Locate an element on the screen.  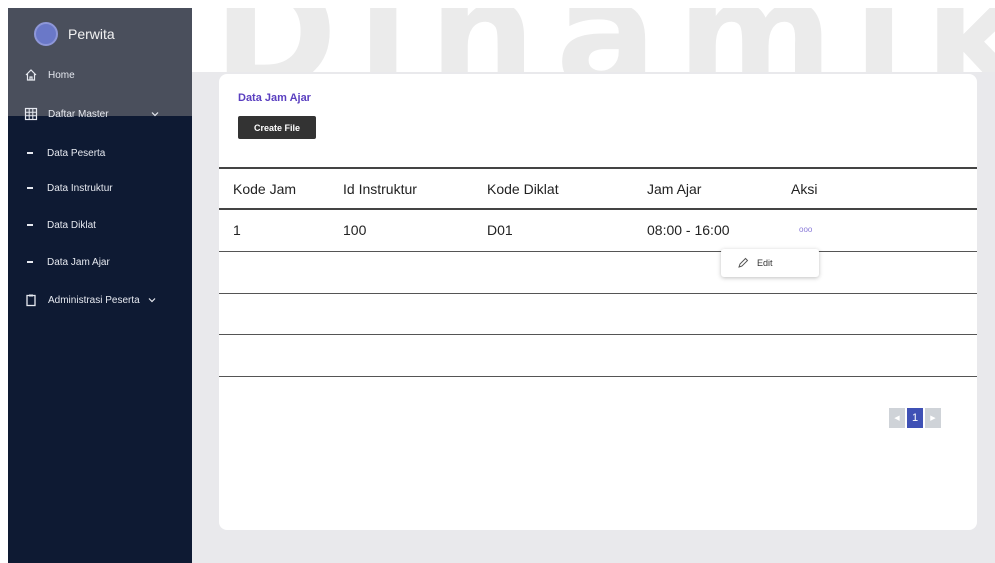
home-icon is located at coordinates (31, 75).